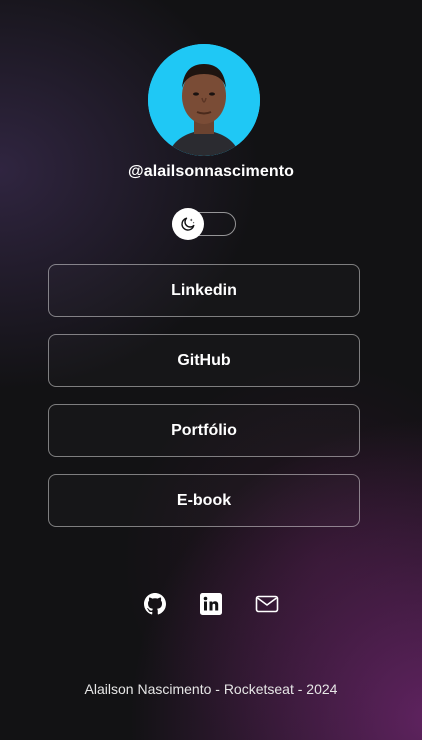 The width and height of the screenshot is (422, 740). I want to click on linkedin-link-button: Linkedin, so click(204, 290).